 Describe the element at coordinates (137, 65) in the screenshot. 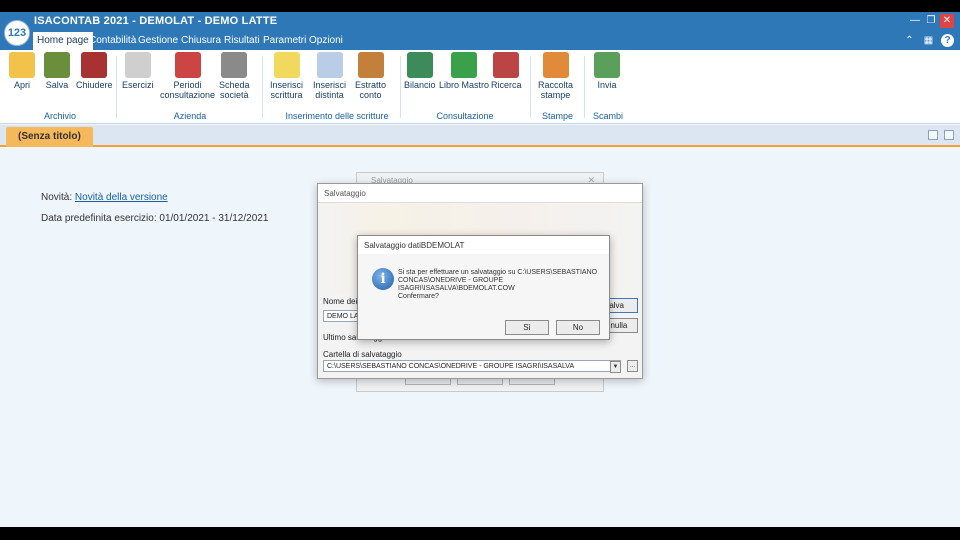

I see `calendar-icon` at that location.